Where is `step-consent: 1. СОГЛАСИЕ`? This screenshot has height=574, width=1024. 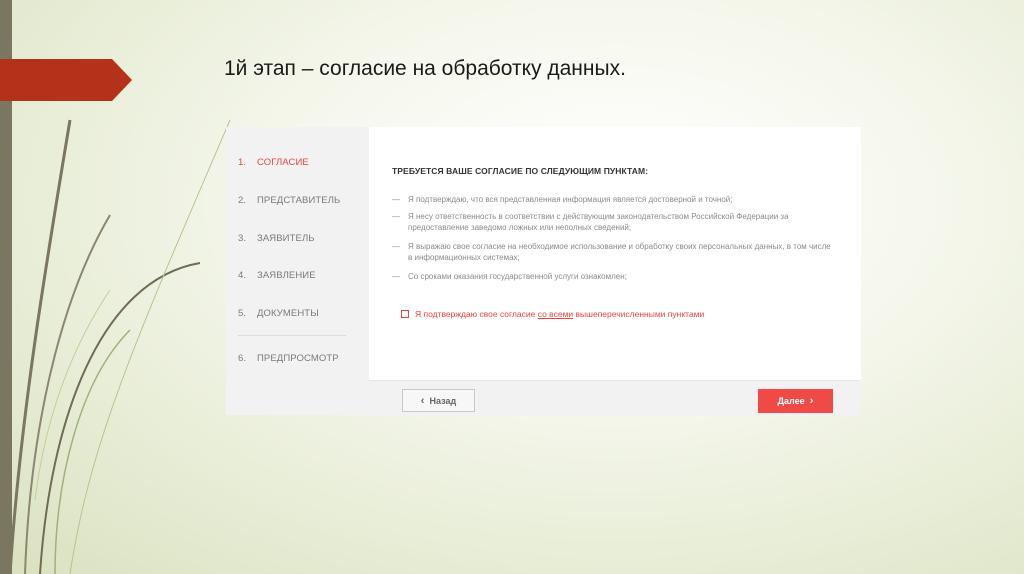 step-consent: 1. СОГЛАСИЕ is located at coordinates (273, 162).